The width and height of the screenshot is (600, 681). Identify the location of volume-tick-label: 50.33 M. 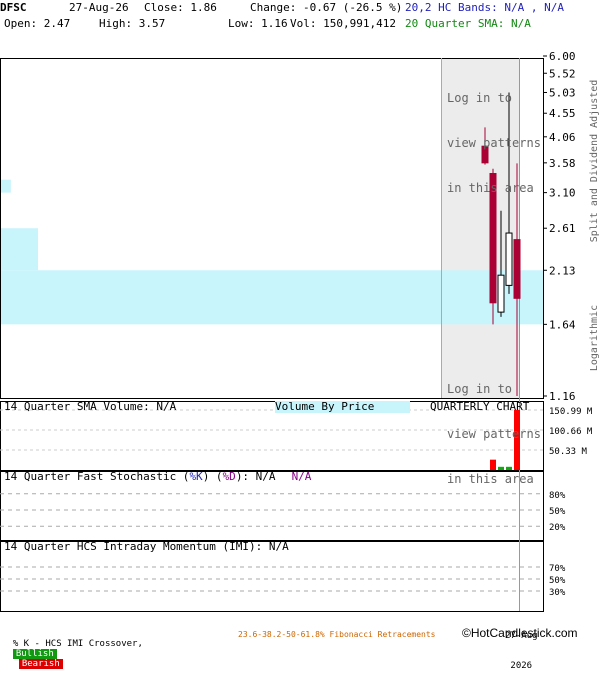
(568, 452).